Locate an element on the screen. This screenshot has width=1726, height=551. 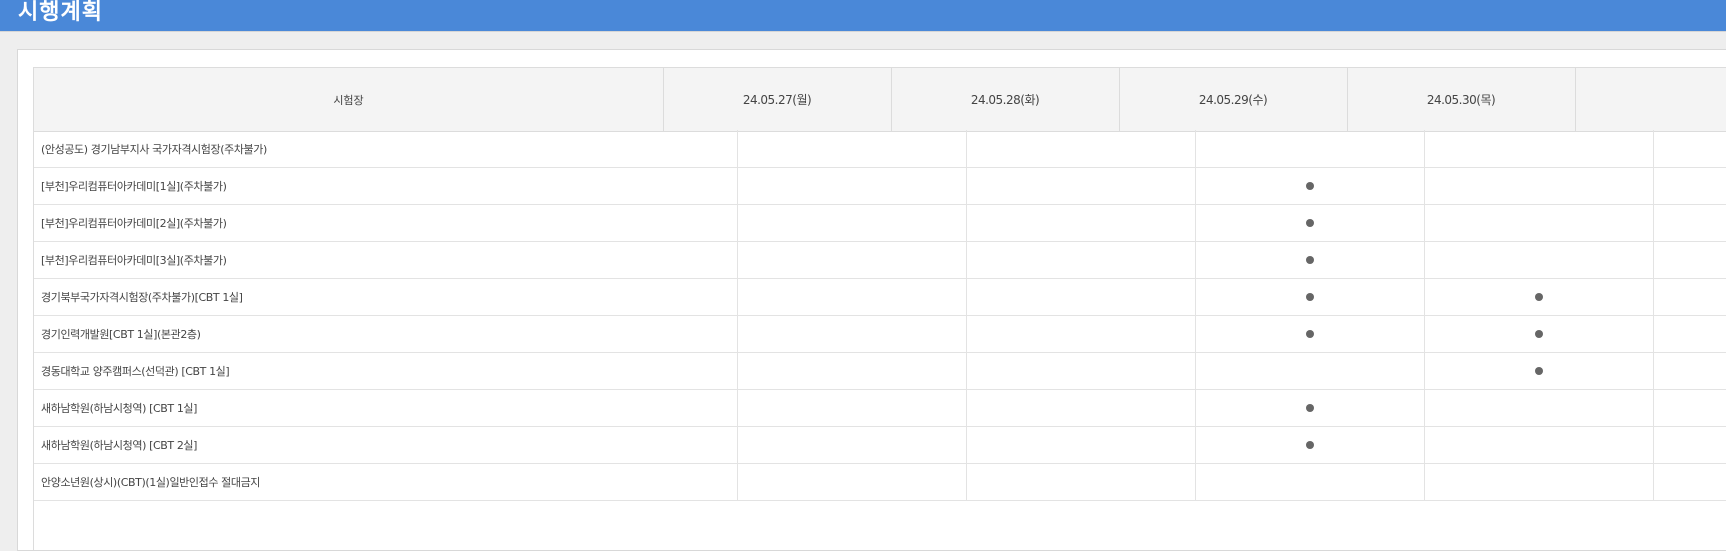
column-header-date-3: 24.05.29(수) is located at coordinates (1233, 99).